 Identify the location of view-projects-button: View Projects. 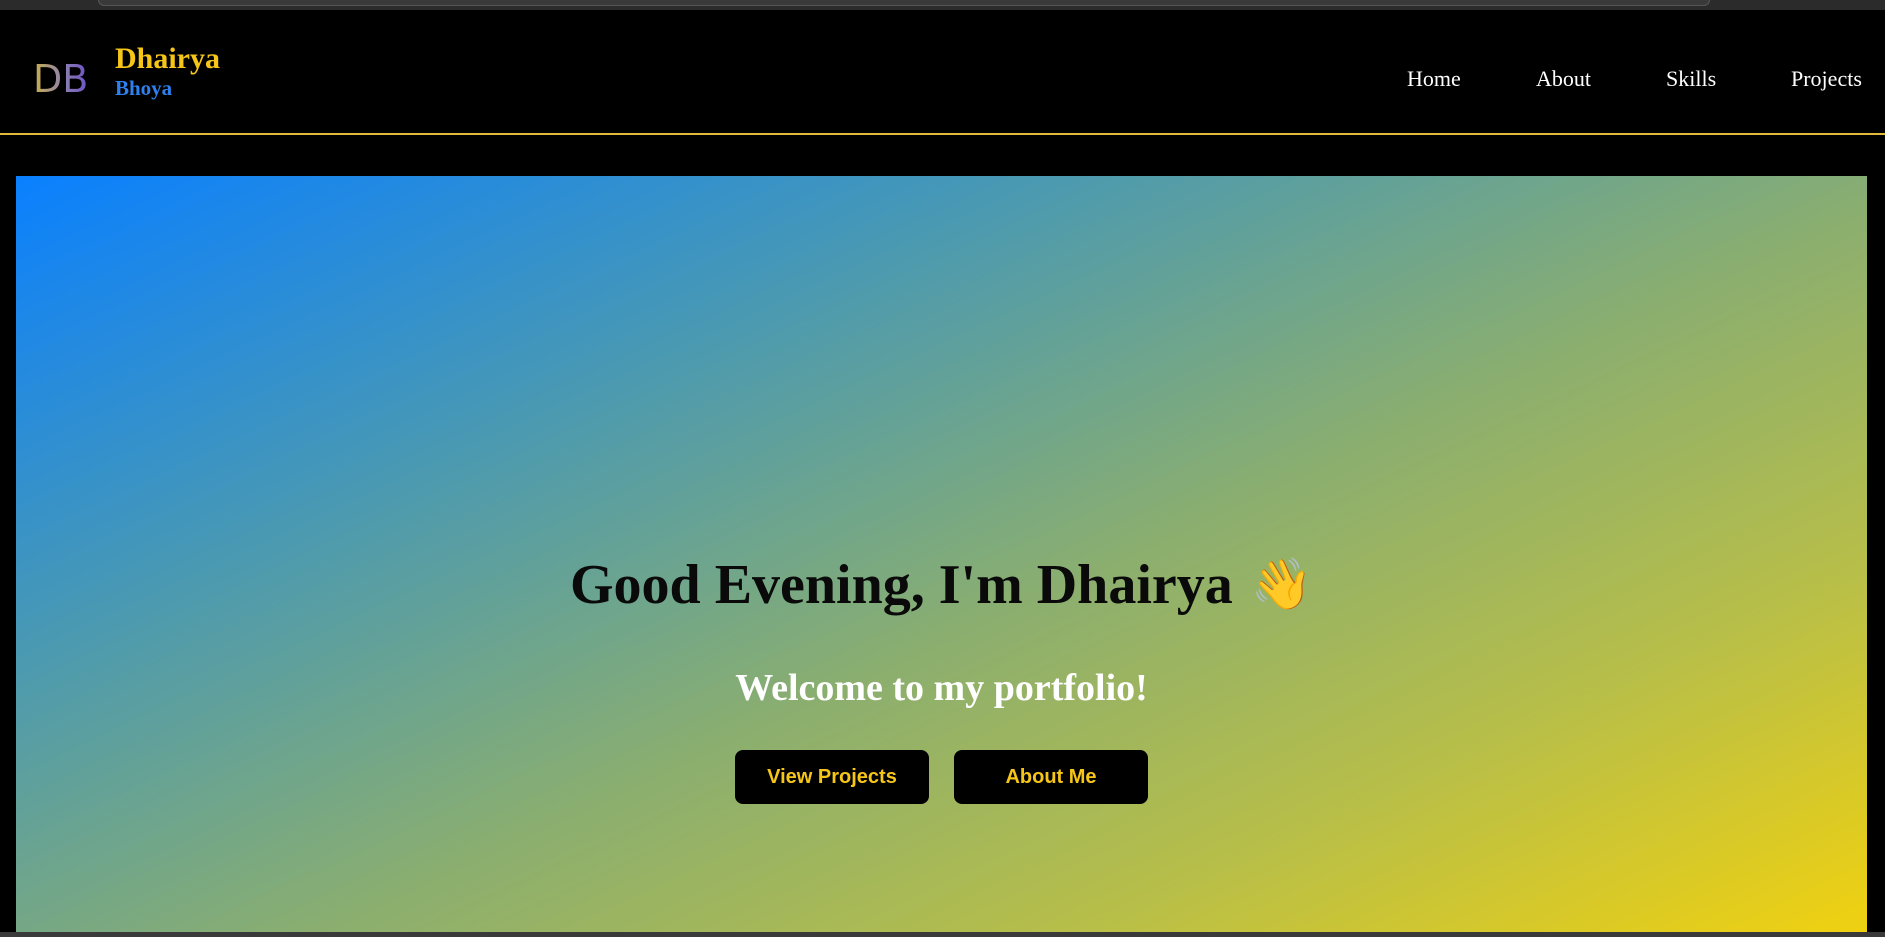
(832, 777).